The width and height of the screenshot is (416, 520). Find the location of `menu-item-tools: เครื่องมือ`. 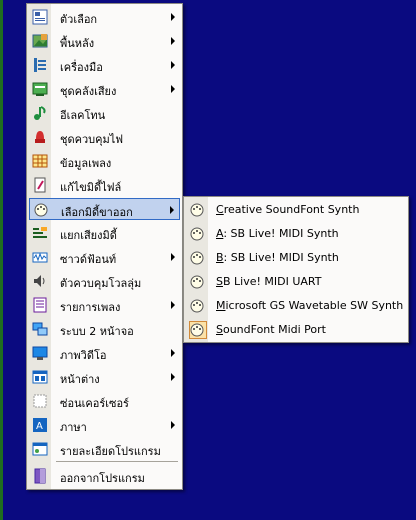

menu-item-tools: เครื่องมือ is located at coordinates (104, 65).